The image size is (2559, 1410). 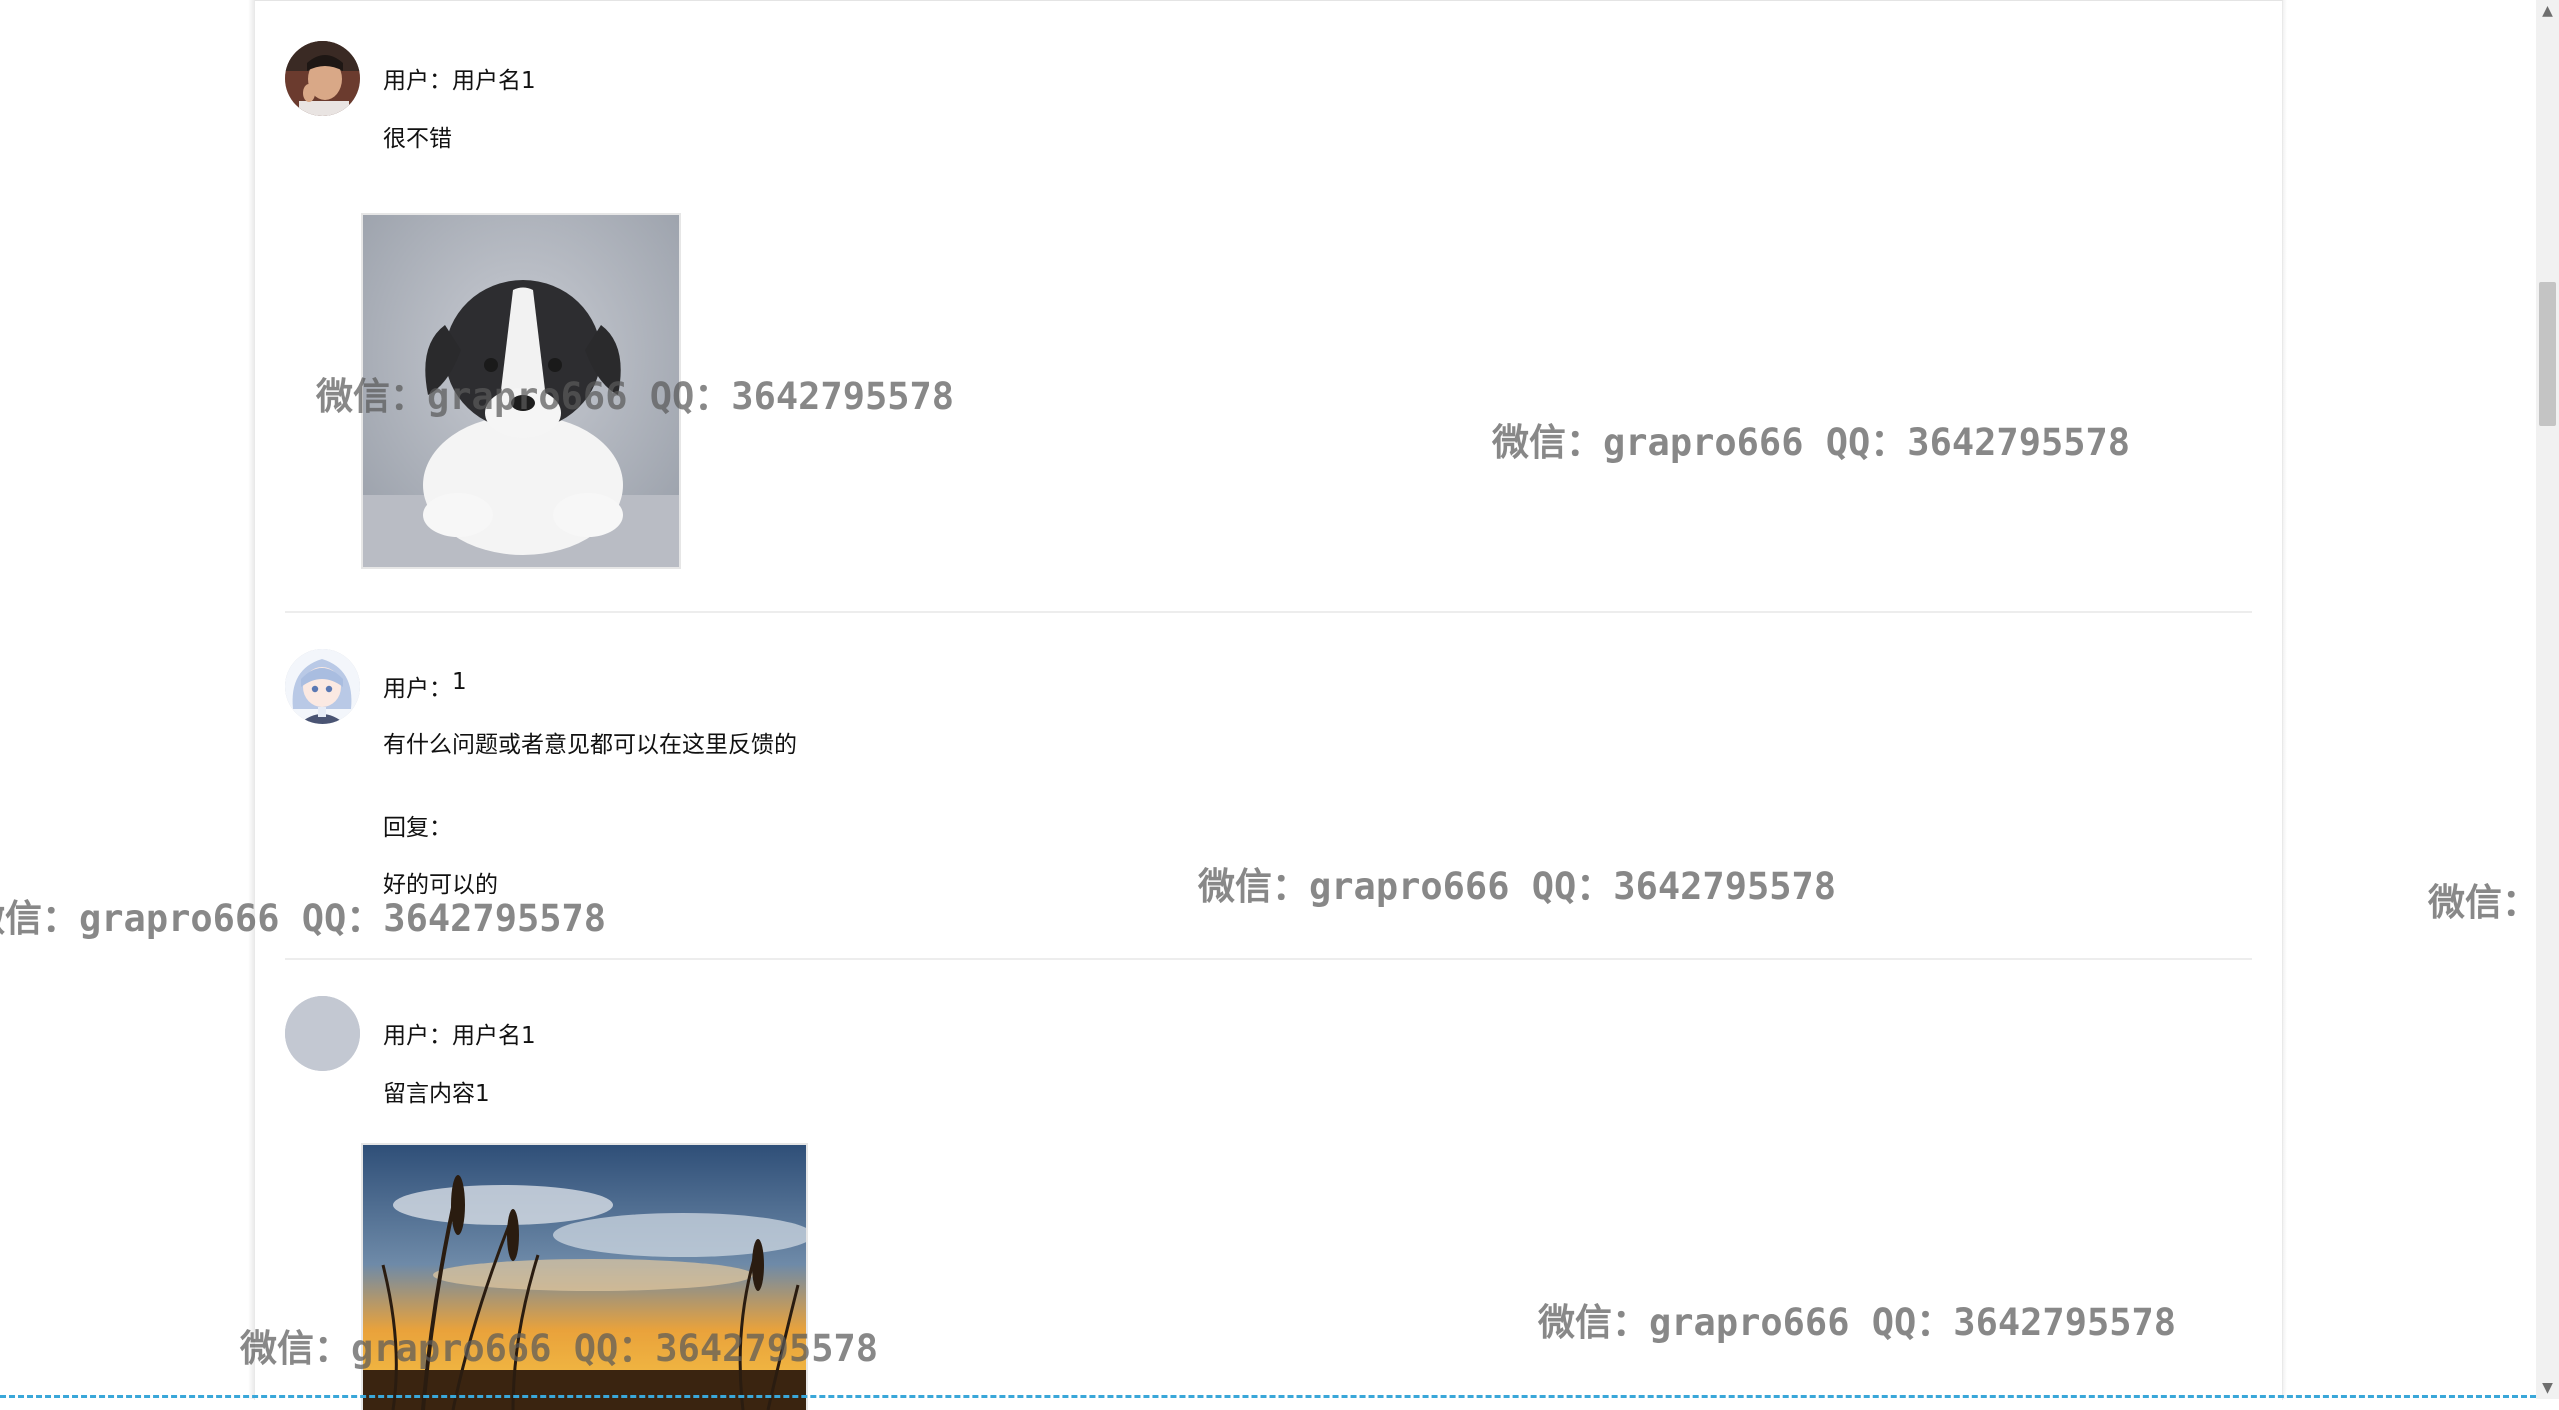 I want to click on scroll-up-arrow-icon: ▲, so click(x=2547, y=11).